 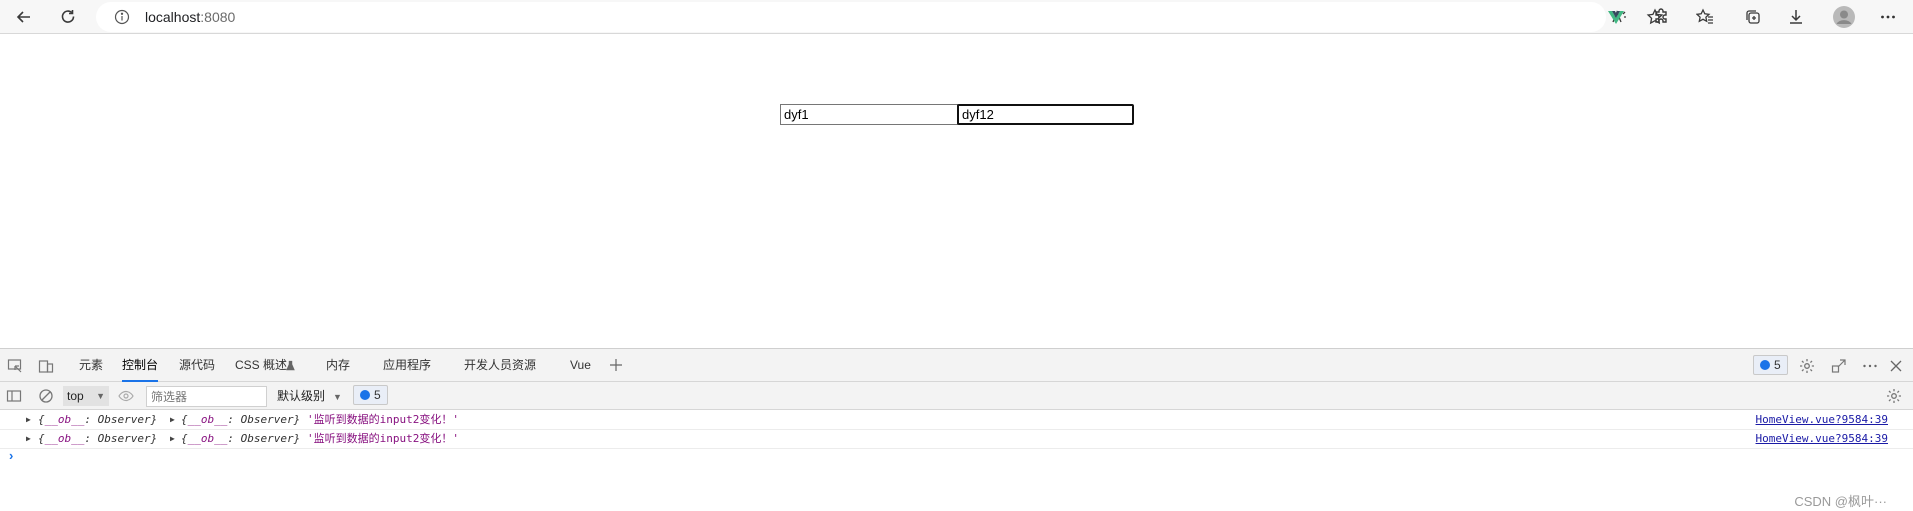 I want to click on tab-application: 应用程序, so click(x=407, y=365).